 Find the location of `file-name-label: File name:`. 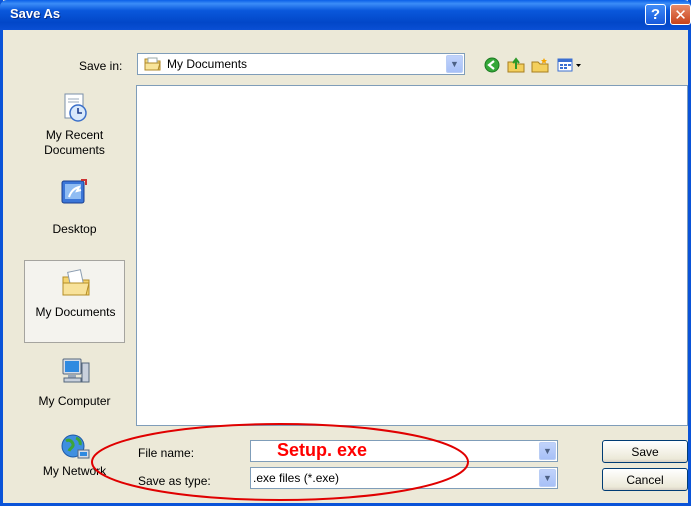

file-name-label: File name: is located at coordinates (166, 453).